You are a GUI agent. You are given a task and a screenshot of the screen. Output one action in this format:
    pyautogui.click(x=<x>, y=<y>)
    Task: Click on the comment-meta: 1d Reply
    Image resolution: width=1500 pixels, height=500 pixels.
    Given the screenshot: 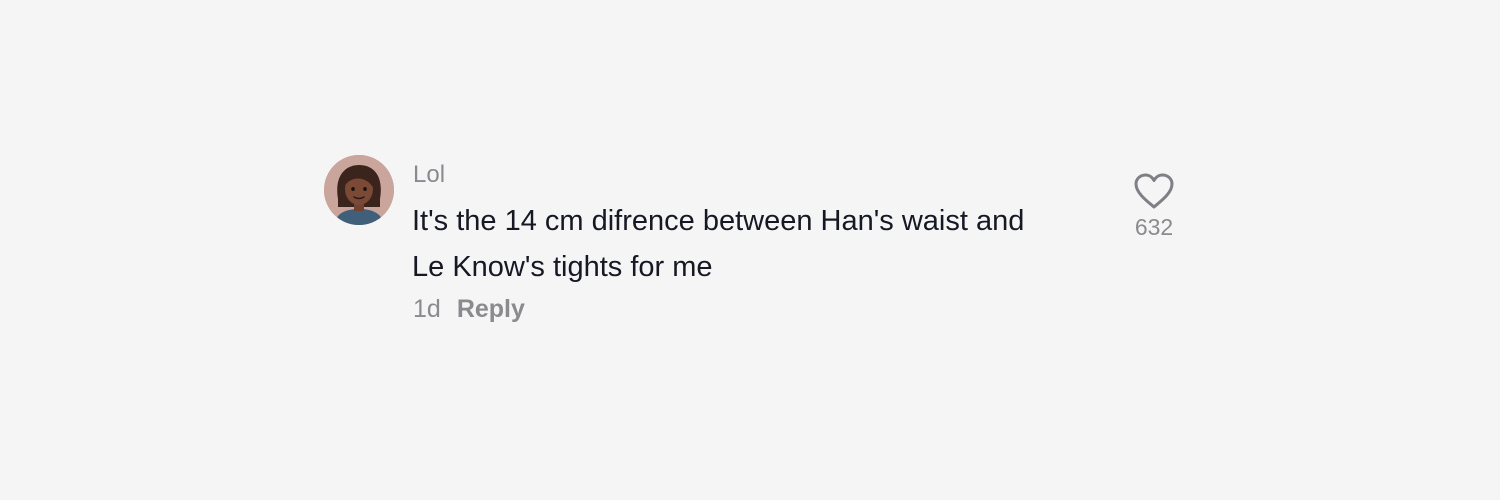 What is the action you would take?
    pyautogui.click(x=469, y=309)
    